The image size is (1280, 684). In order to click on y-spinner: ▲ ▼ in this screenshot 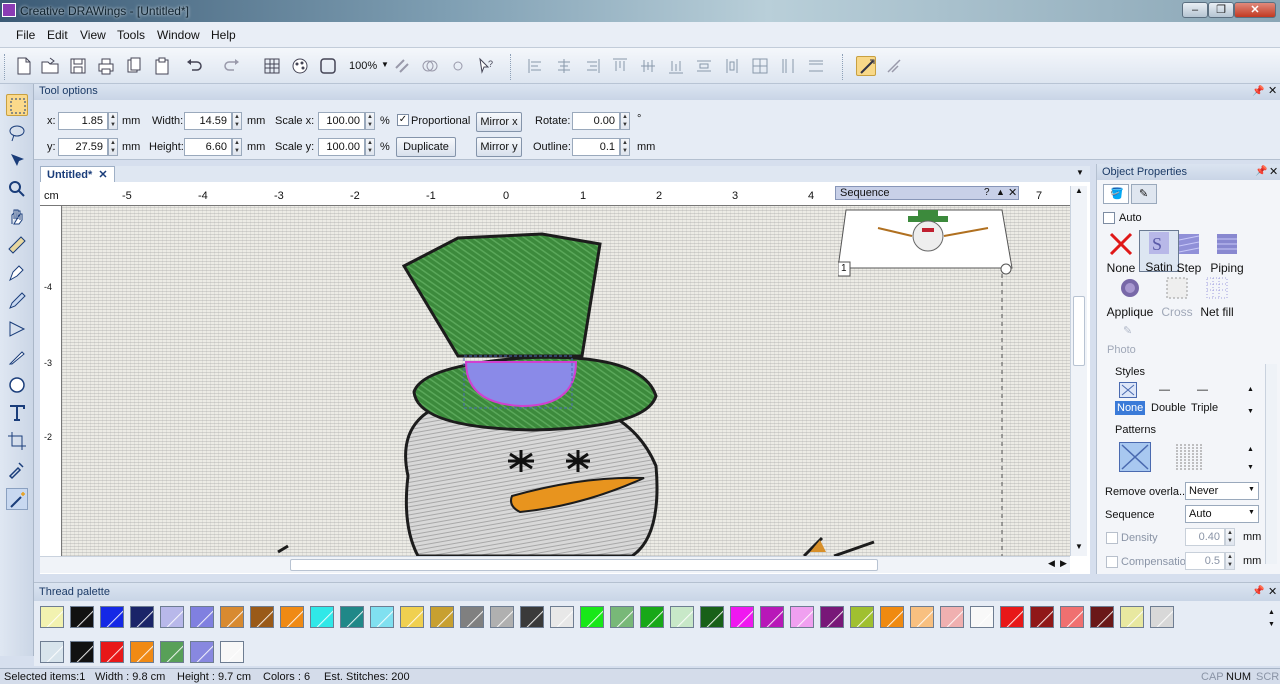, I will do `click(113, 147)`.